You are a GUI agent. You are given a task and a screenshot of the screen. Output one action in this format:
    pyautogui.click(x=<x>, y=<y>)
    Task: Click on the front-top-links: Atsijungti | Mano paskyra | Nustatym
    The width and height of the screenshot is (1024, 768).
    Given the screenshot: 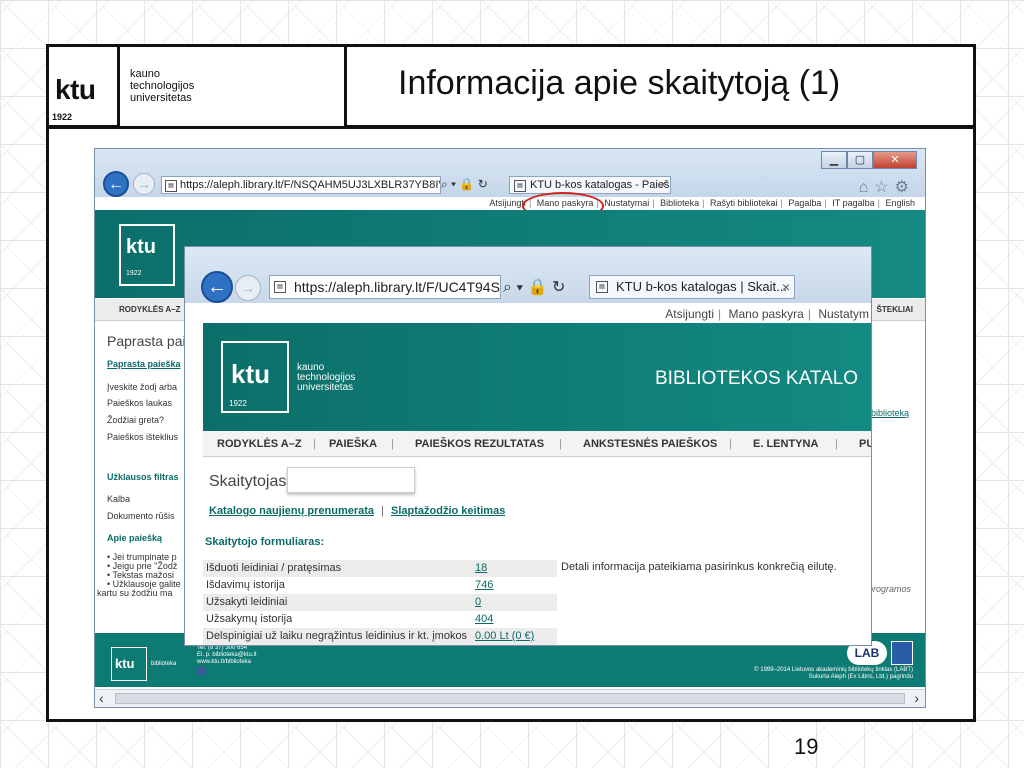 What is the action you would take?
    pyautogui.click(x=767, y=314)
    